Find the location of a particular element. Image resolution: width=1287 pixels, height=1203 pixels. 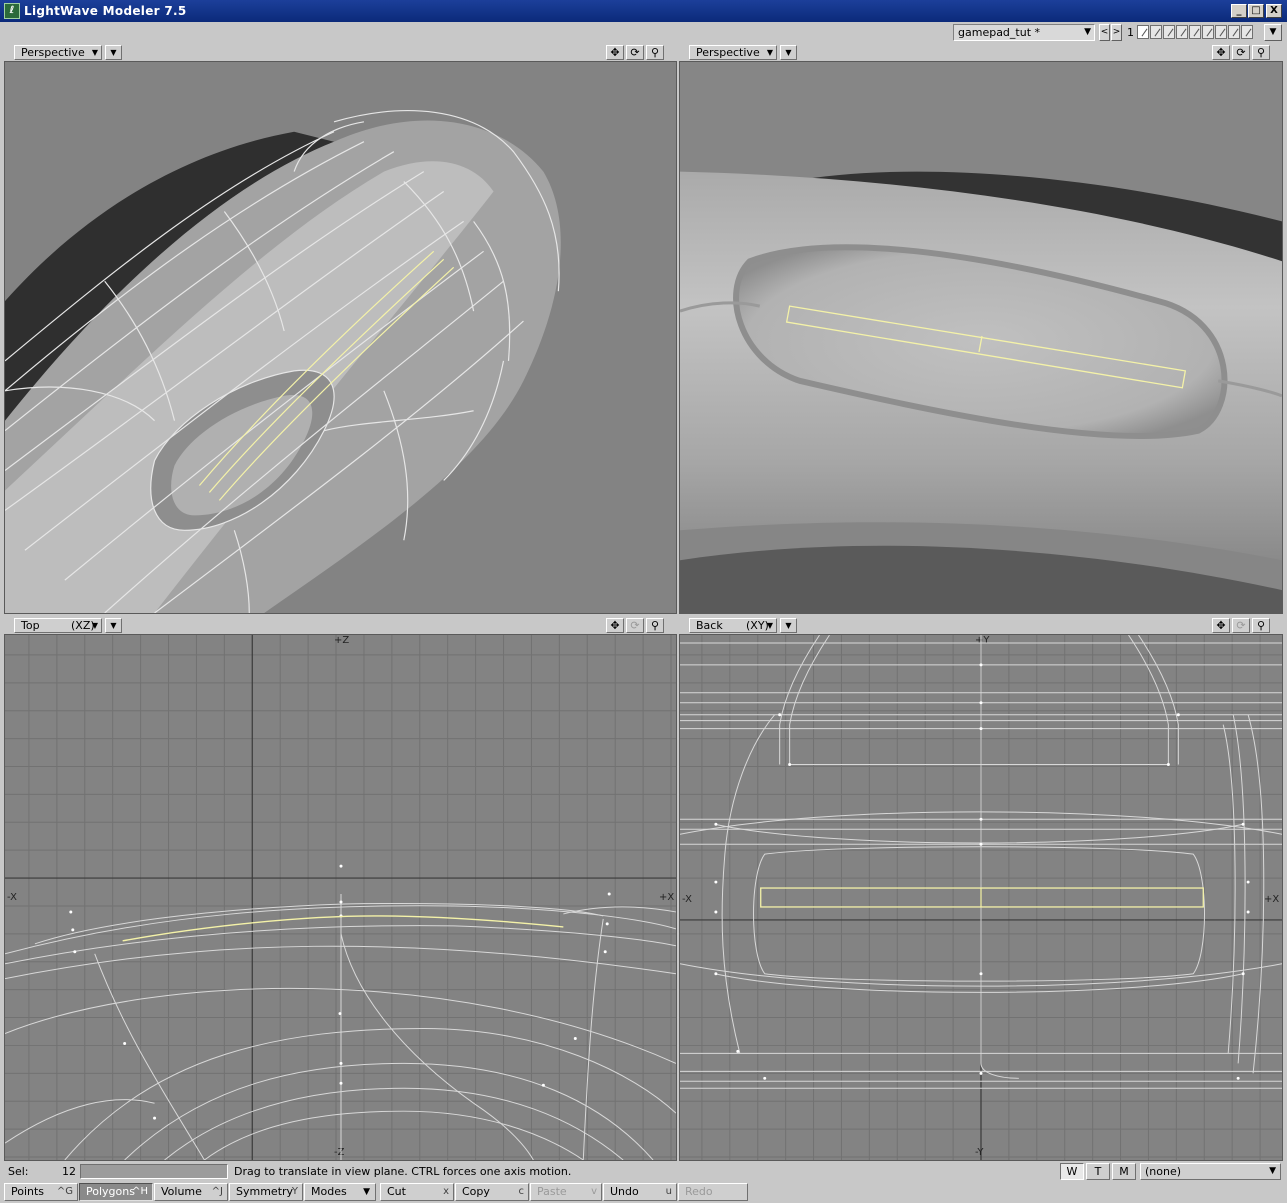

close-button: X is located at coordinates (1274, 11).